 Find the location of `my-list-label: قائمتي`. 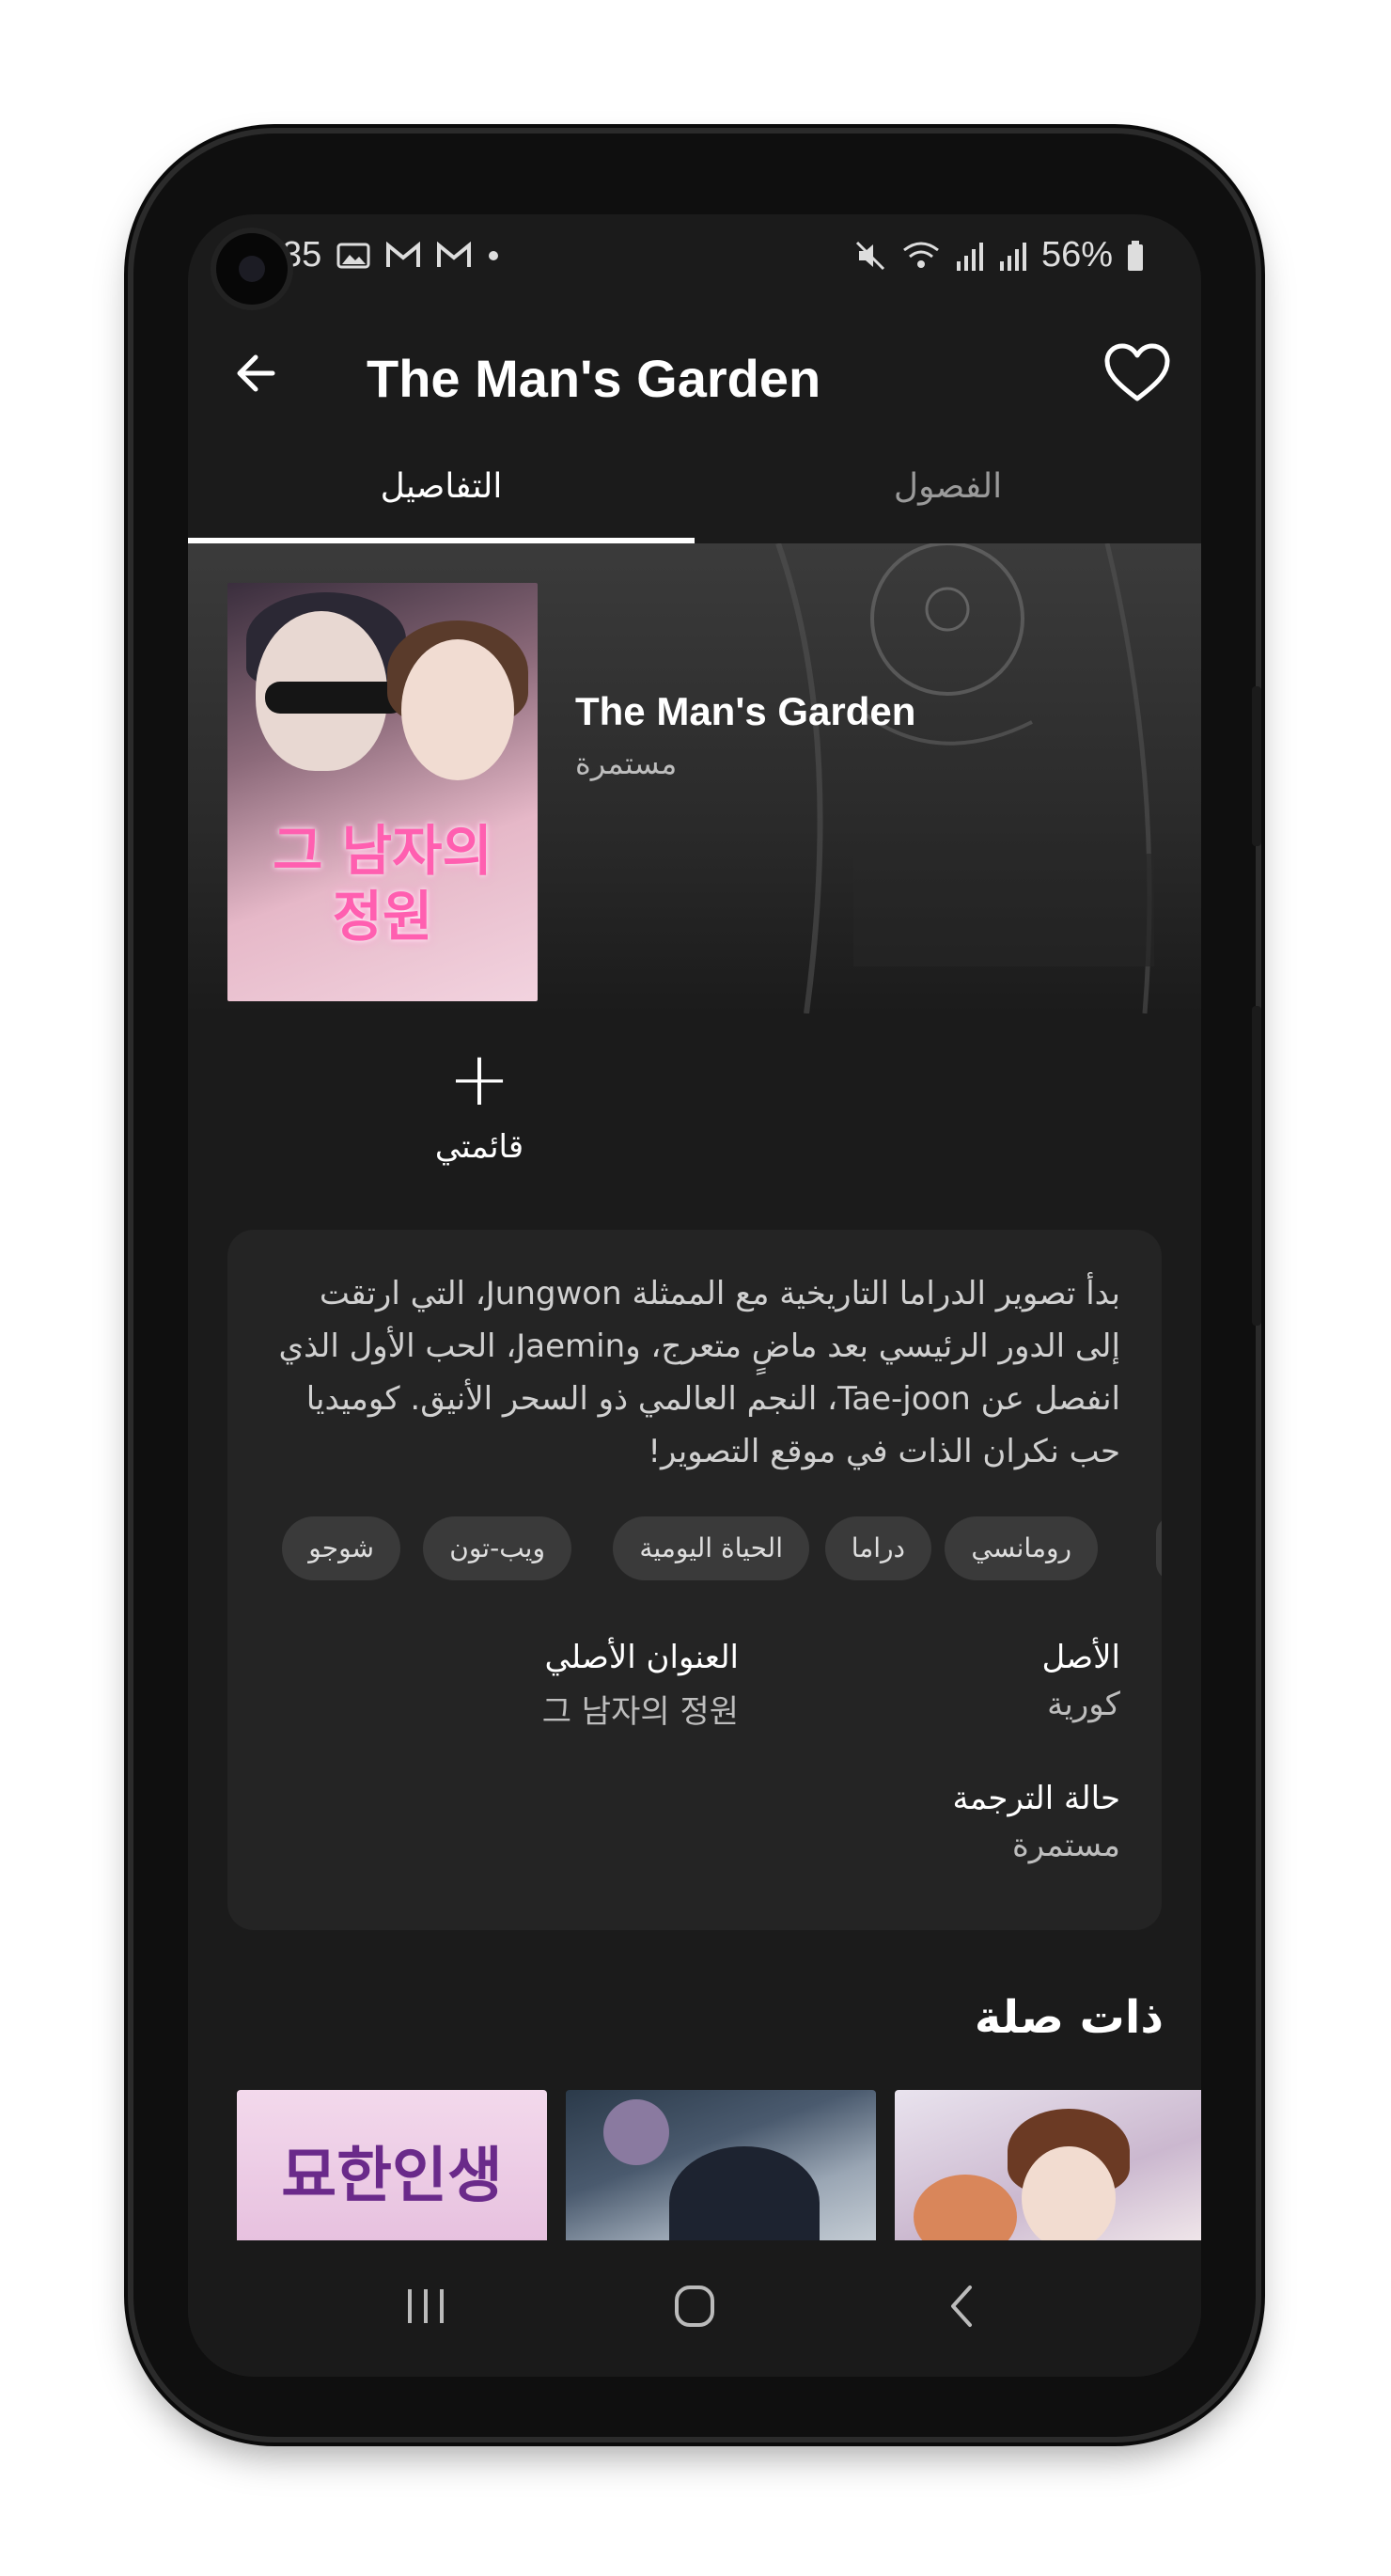

my-list-label: قائمتي is located at coordinates (479, 1147).